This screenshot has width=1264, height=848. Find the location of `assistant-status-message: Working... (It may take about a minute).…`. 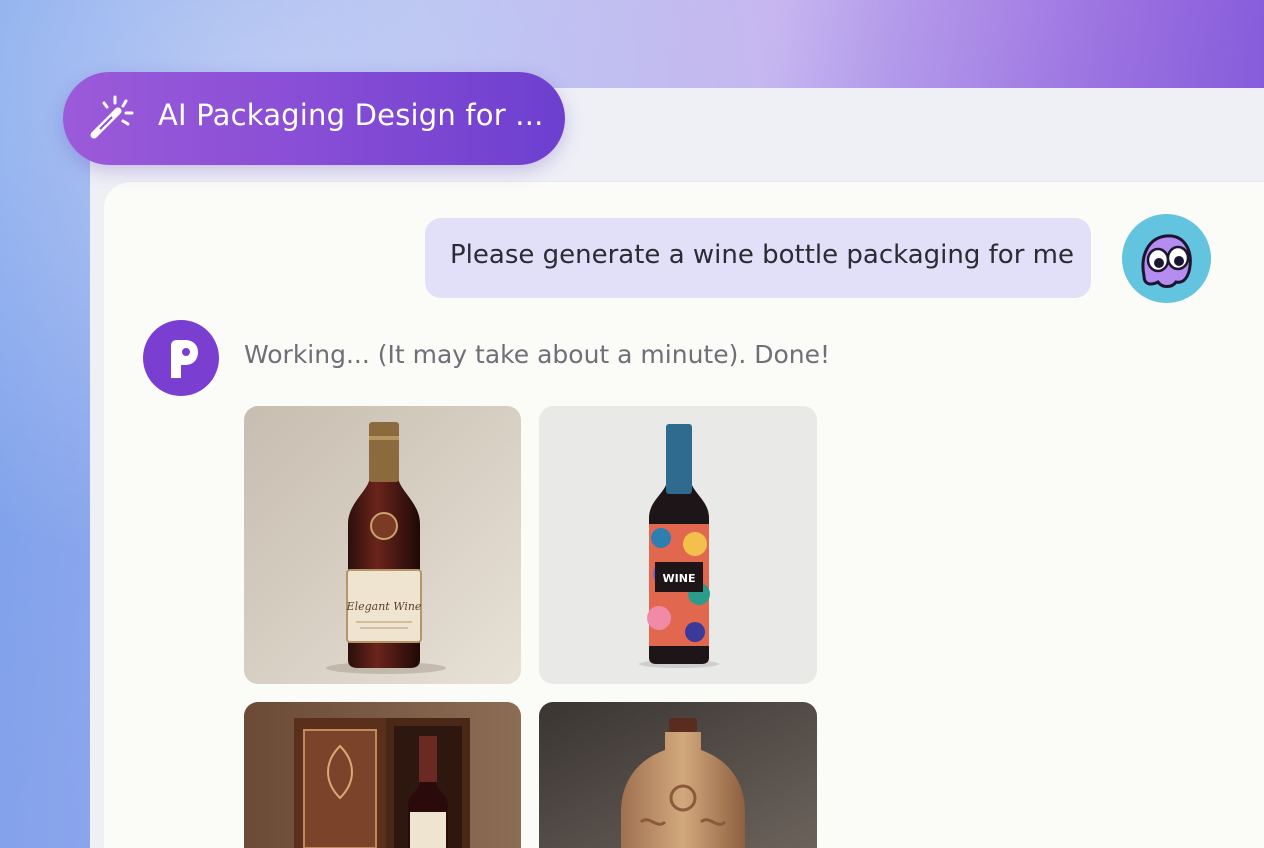

assistant-status-message: Working... (It may take about a minute).… is located at coordinates (537, 354).